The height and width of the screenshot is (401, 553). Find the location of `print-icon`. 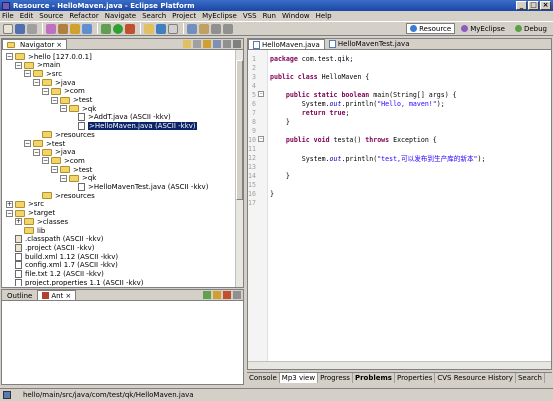

print-icon is located at coordinates (32, 28).